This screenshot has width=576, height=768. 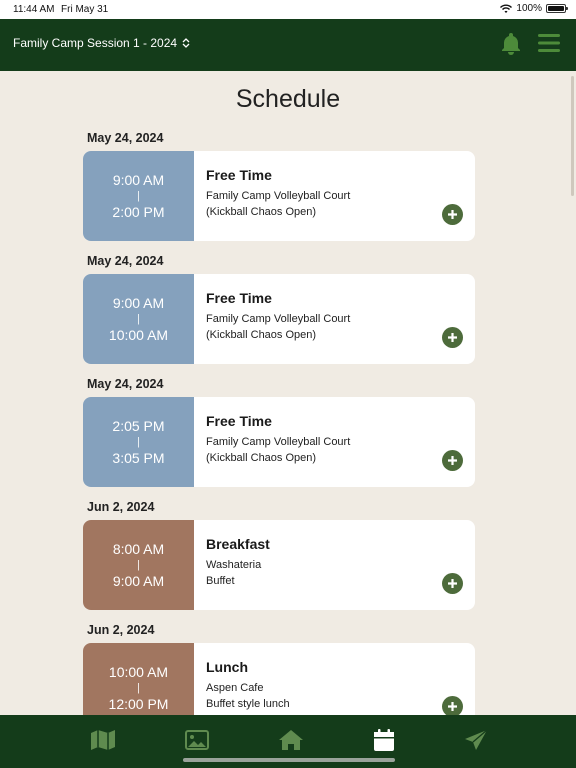 I want to click on event-location: Aspen Cafe, so click(x=235, y=688).